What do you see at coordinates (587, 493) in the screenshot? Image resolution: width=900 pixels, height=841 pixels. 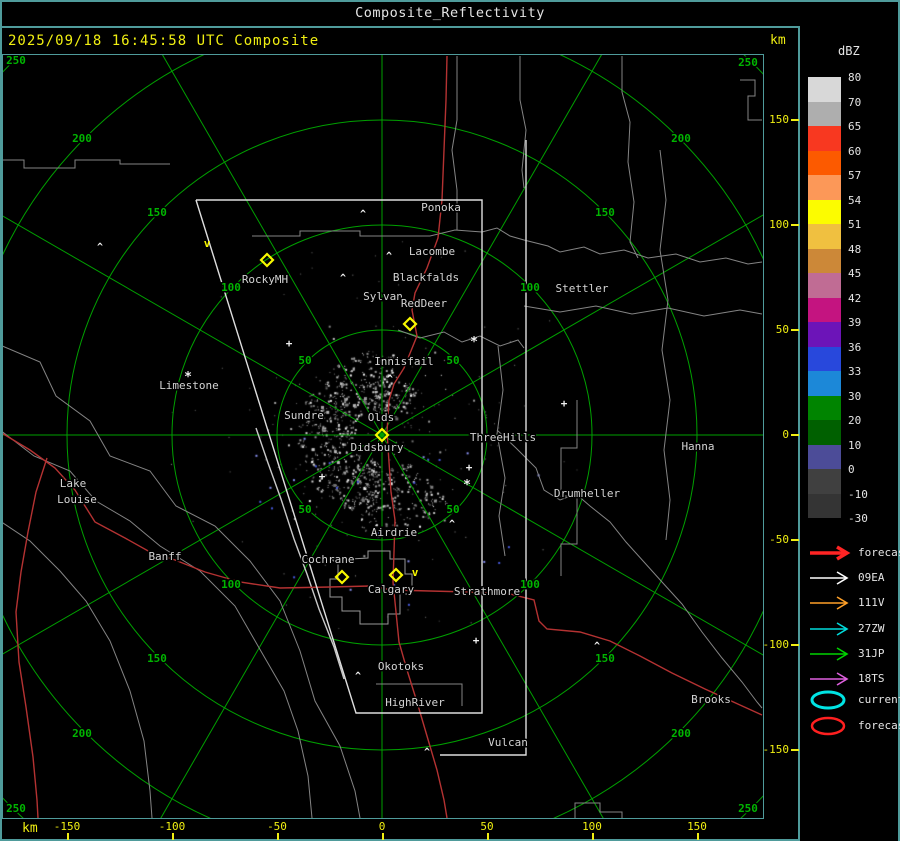 I see `city-label: Drumheller` at bounding box center [587, 493].